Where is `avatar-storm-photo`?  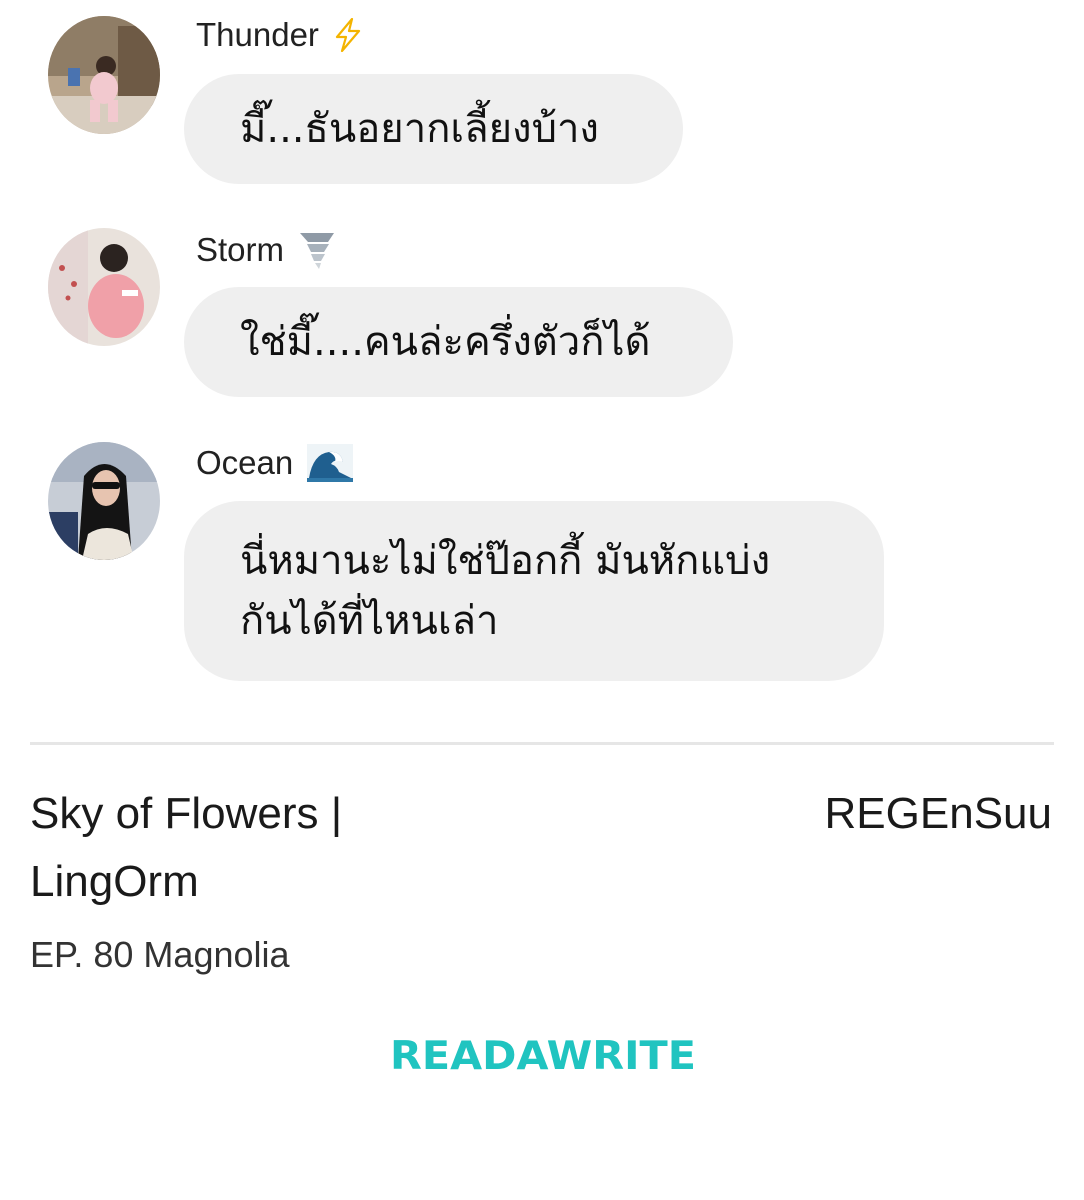 avatar-storm-photo is located at coordinates (104, 287).